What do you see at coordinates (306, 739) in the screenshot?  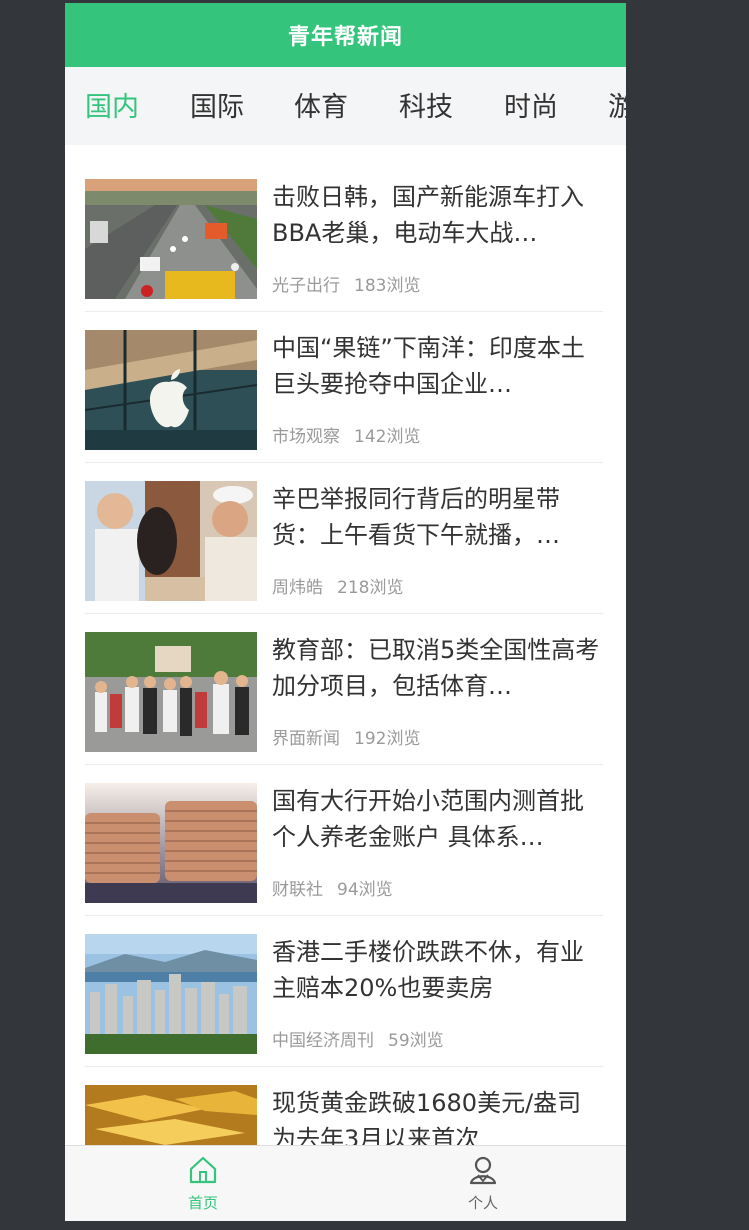 I see `news-source: 界面新闻` at bounding box center [306, 739].